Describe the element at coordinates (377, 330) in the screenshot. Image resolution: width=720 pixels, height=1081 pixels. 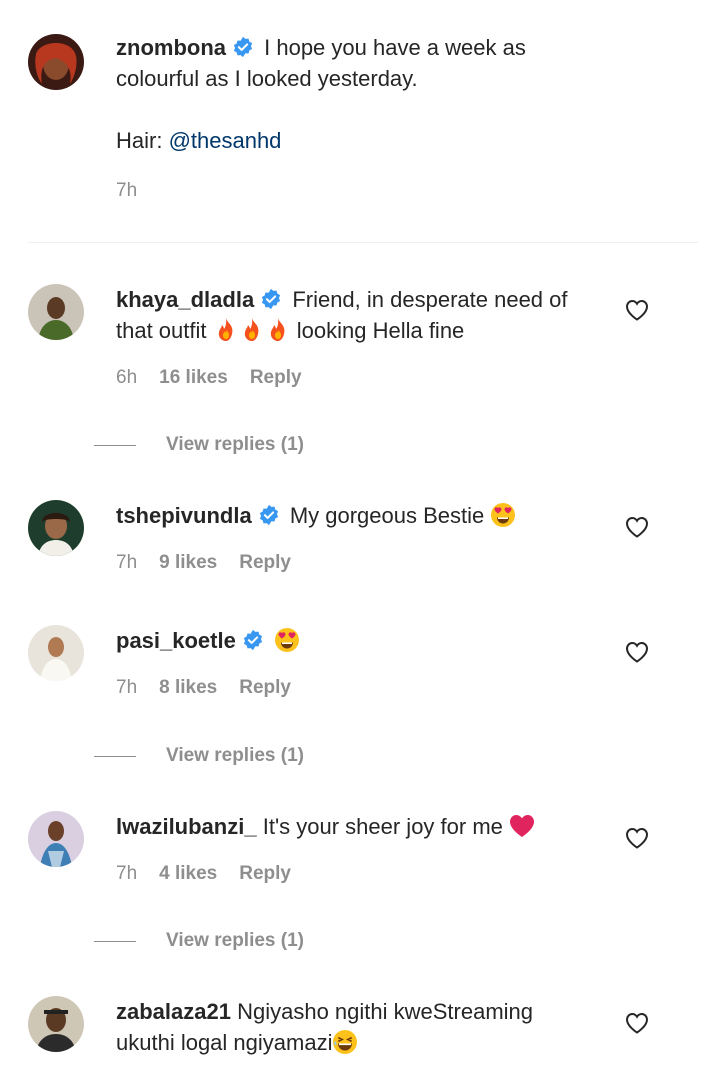
I see `comment-text-end: looking Hella fine` at that location.